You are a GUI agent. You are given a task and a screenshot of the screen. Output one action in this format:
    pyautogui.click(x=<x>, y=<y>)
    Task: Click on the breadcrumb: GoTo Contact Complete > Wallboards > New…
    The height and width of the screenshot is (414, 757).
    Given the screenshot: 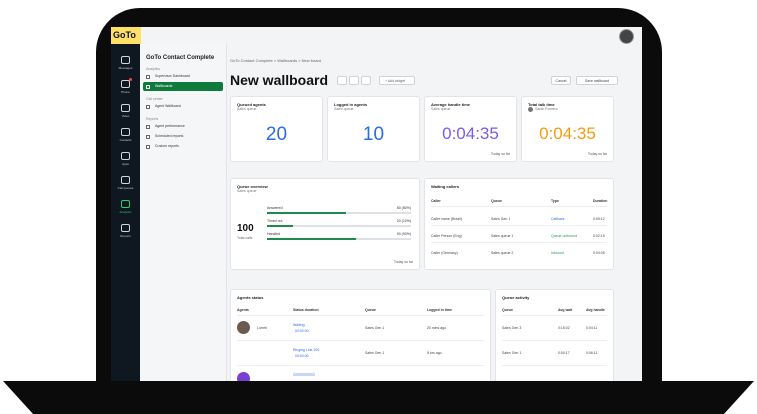 What is the action you would take?
    pyautogui.click(x=275, y=60)
    